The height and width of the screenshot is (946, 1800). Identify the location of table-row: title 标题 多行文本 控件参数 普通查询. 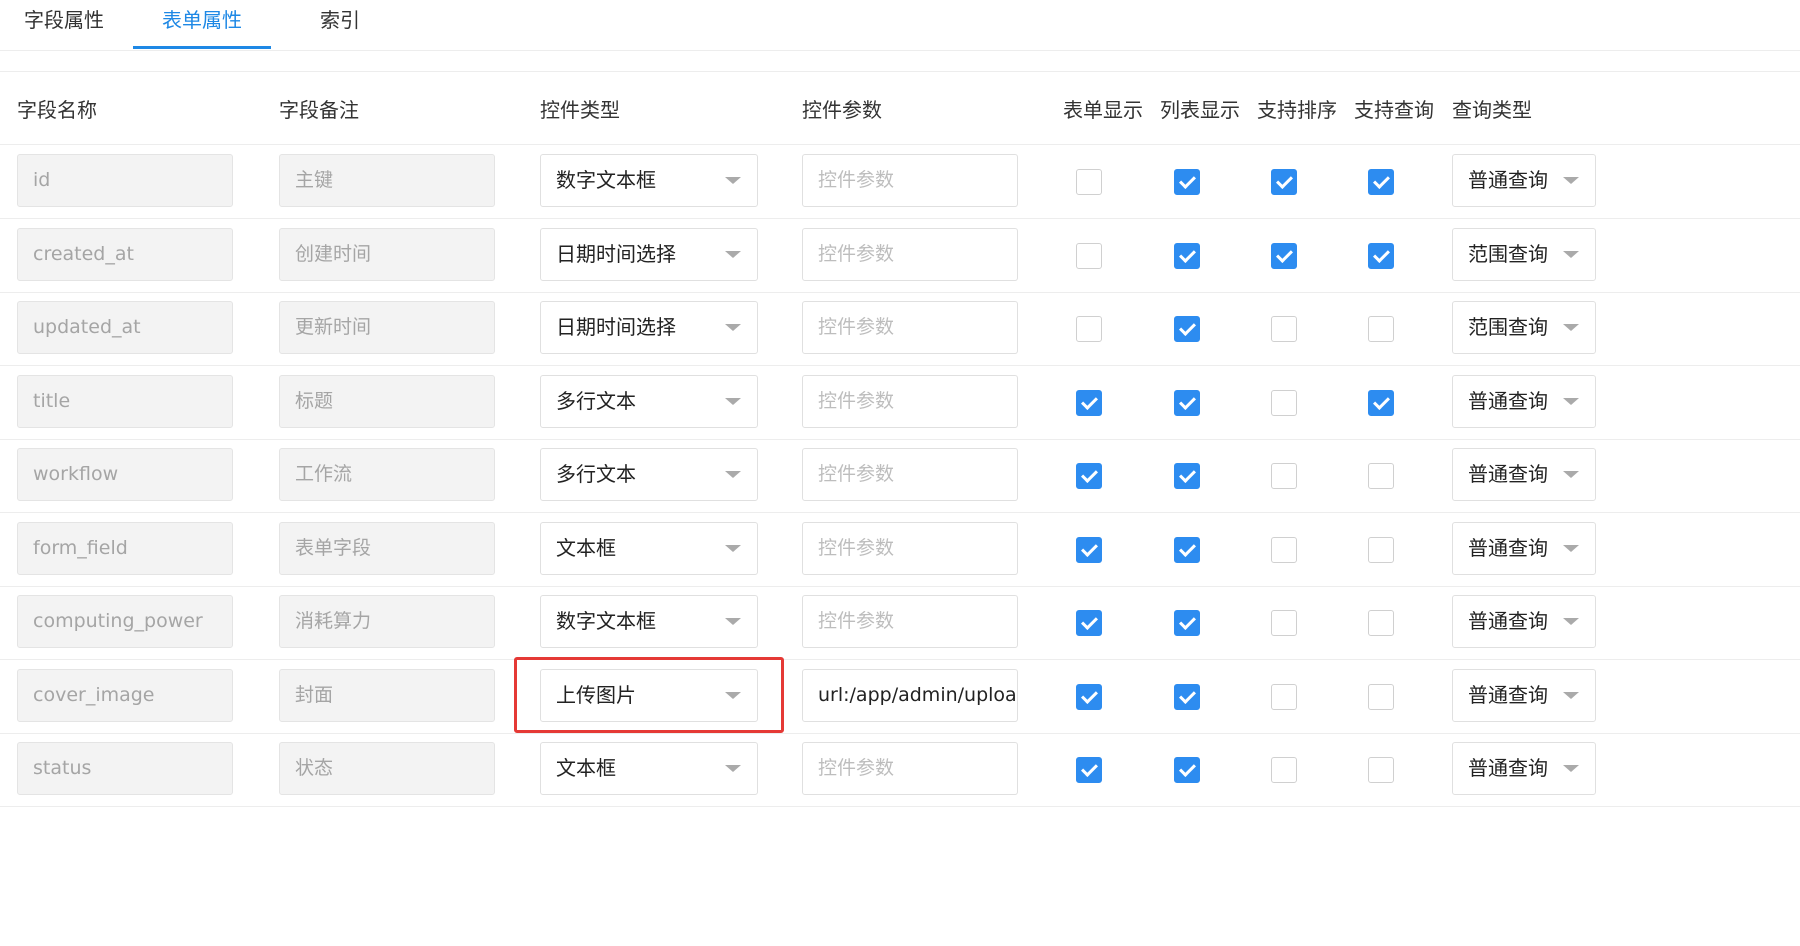
(900, 403).